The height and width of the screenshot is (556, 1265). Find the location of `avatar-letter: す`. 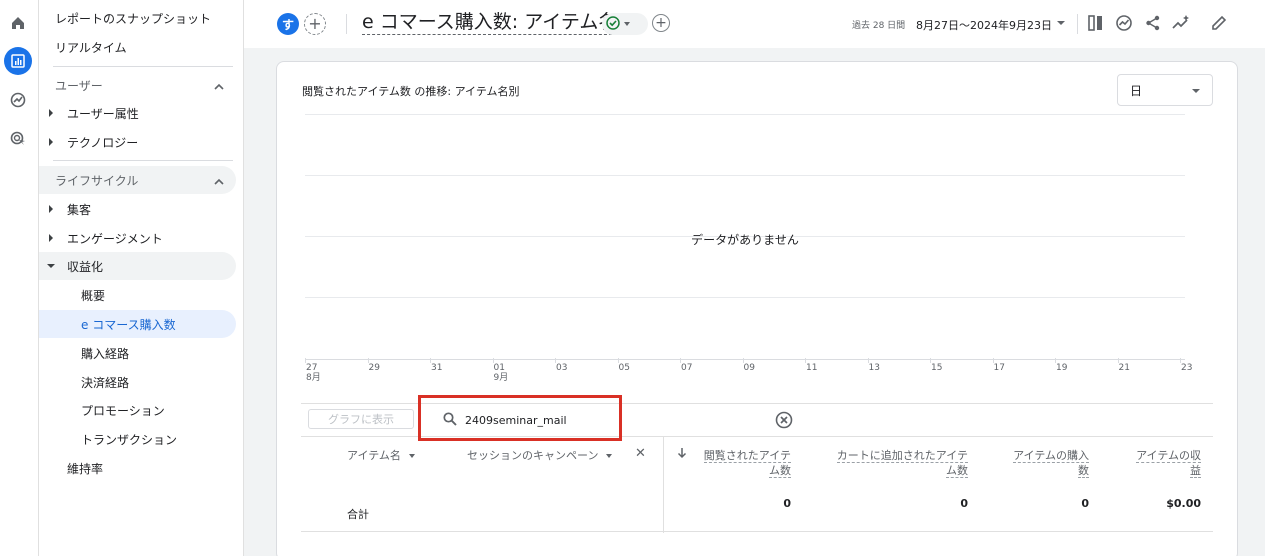

avatar-letter: す is located at coordinates (287, 24).